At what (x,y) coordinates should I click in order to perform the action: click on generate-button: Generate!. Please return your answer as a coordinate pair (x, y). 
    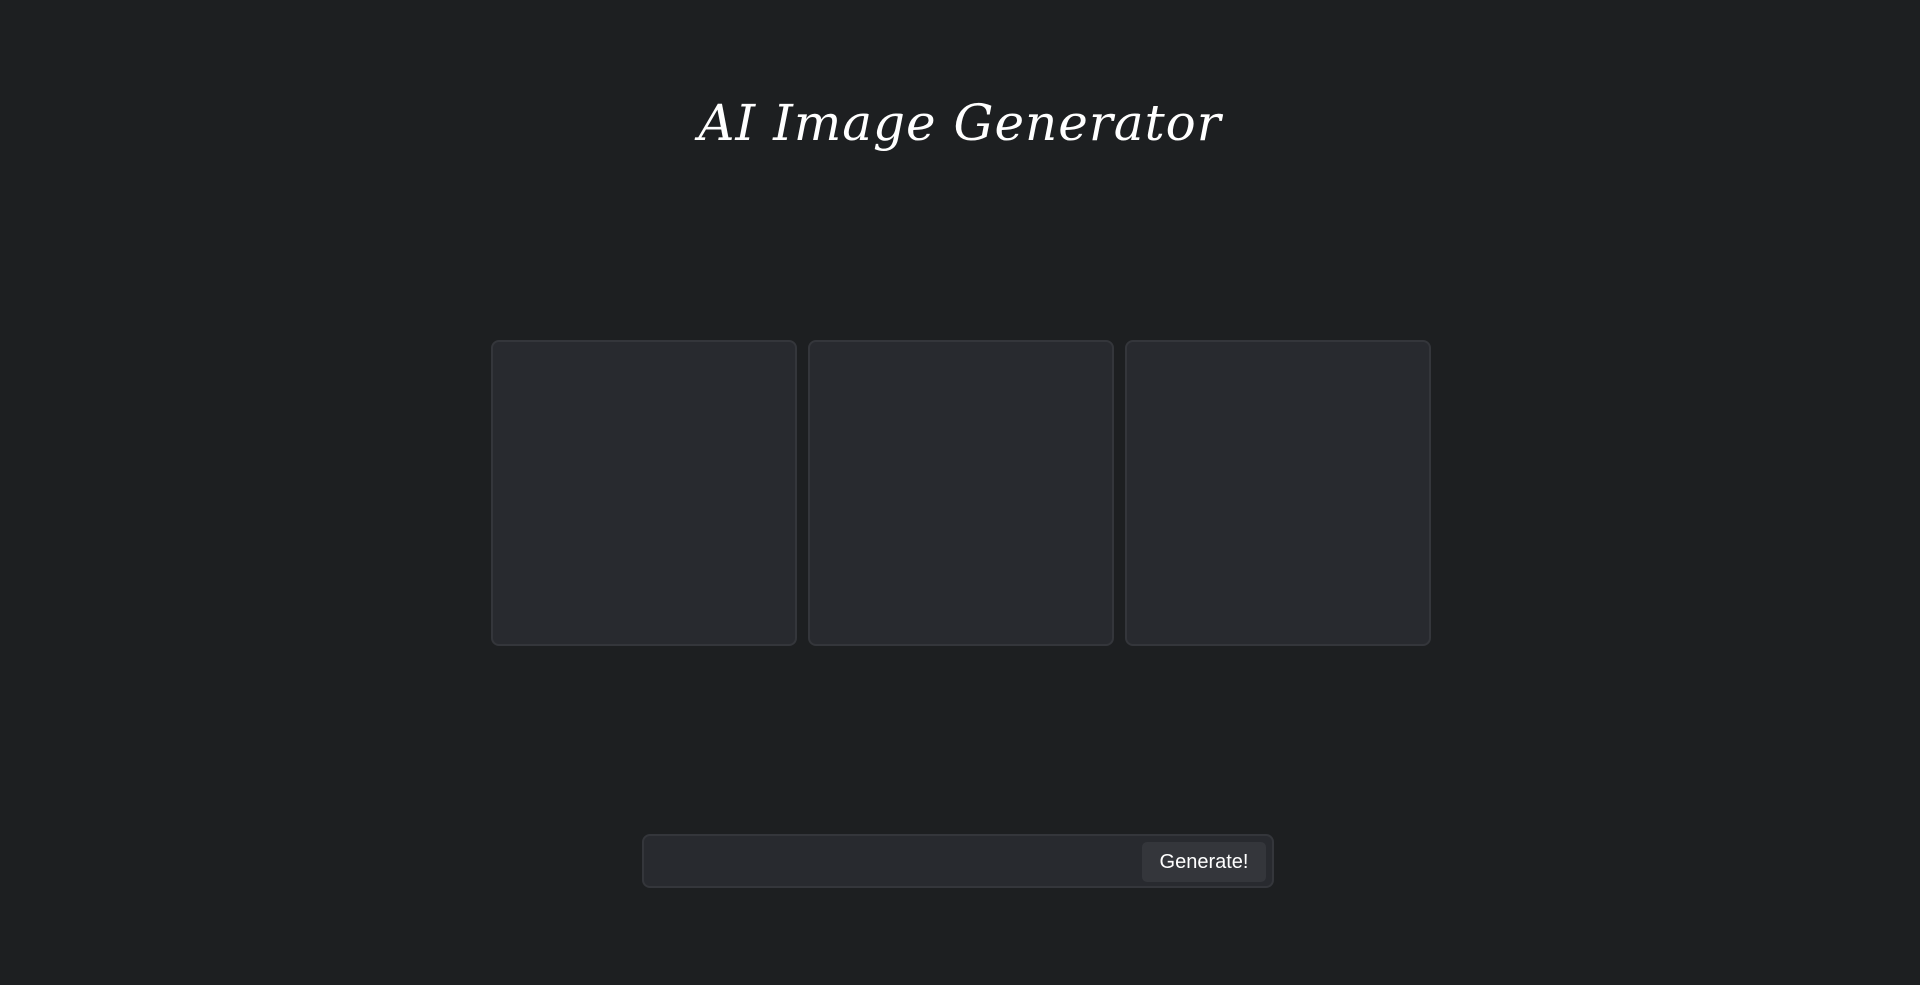
    Looking at the image, I should click on (1204, 862).